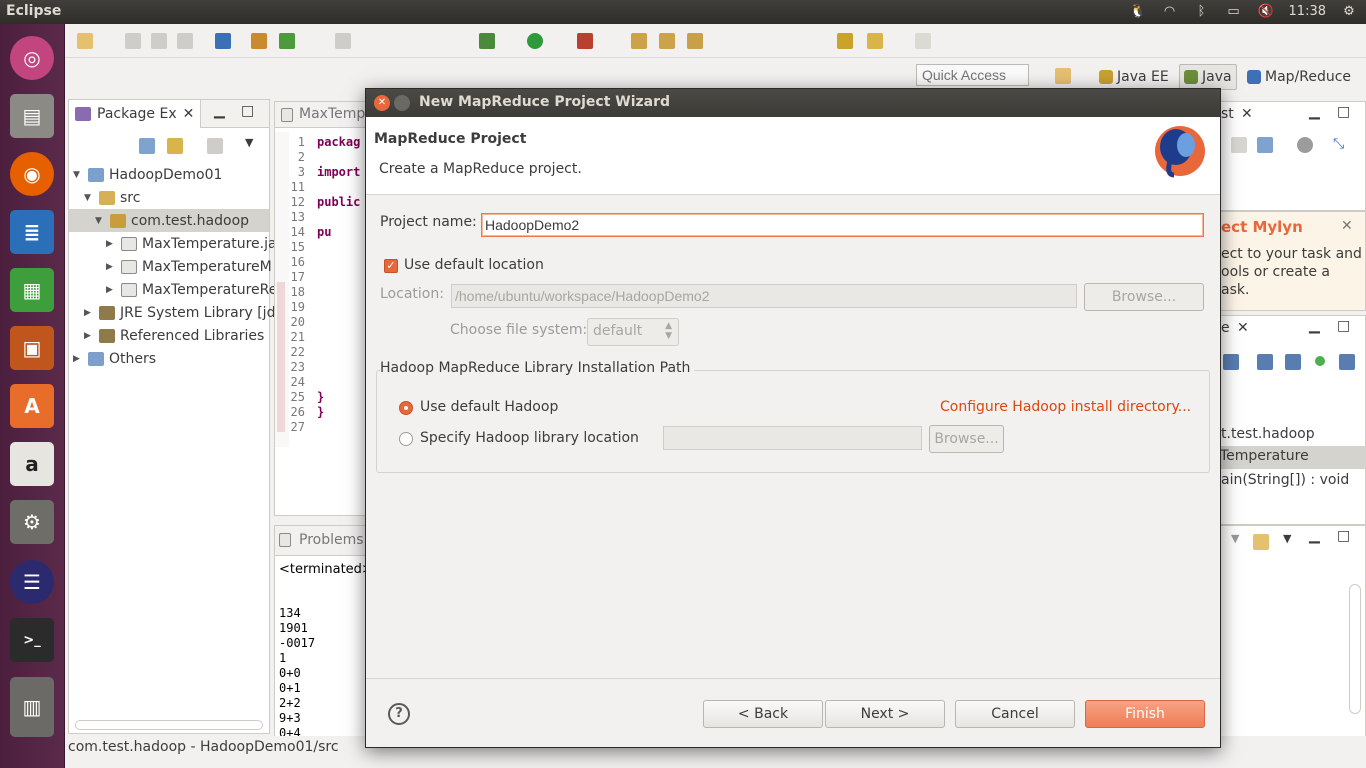 This screenshot has width=1366, height=768. Describe the element at coordinates (923, 41) in the screenshot. I see `forward-arrow-icon` at that location.